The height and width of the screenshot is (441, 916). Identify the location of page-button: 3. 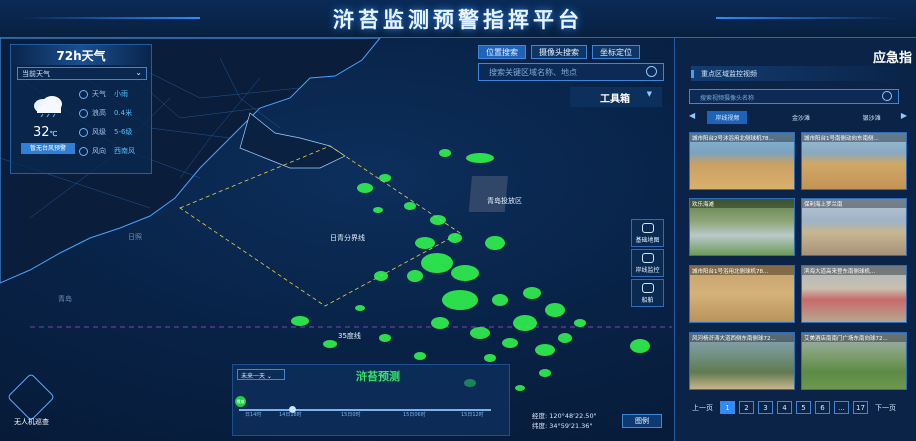
(765, 407).